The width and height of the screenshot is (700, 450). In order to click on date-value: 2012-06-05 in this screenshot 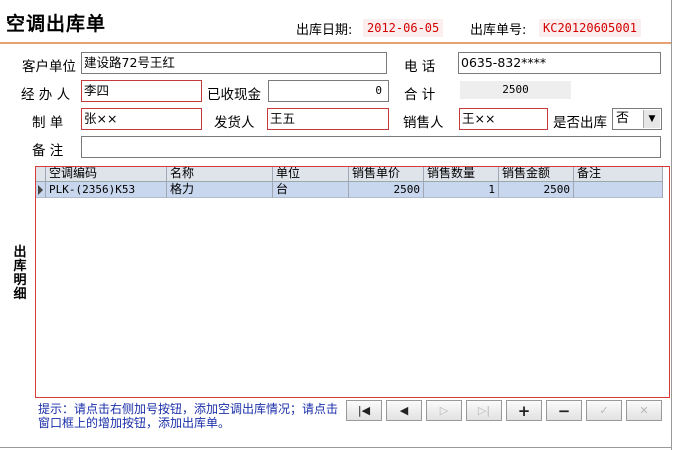, I will do `click(403, 28)`.